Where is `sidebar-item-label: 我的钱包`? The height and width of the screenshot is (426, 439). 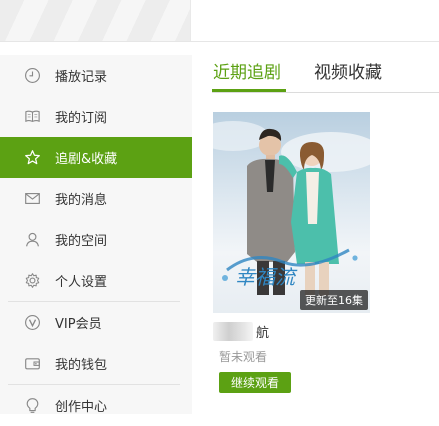 sidebar-item-label: 我的钱包 is located at coordinates (81, 365).